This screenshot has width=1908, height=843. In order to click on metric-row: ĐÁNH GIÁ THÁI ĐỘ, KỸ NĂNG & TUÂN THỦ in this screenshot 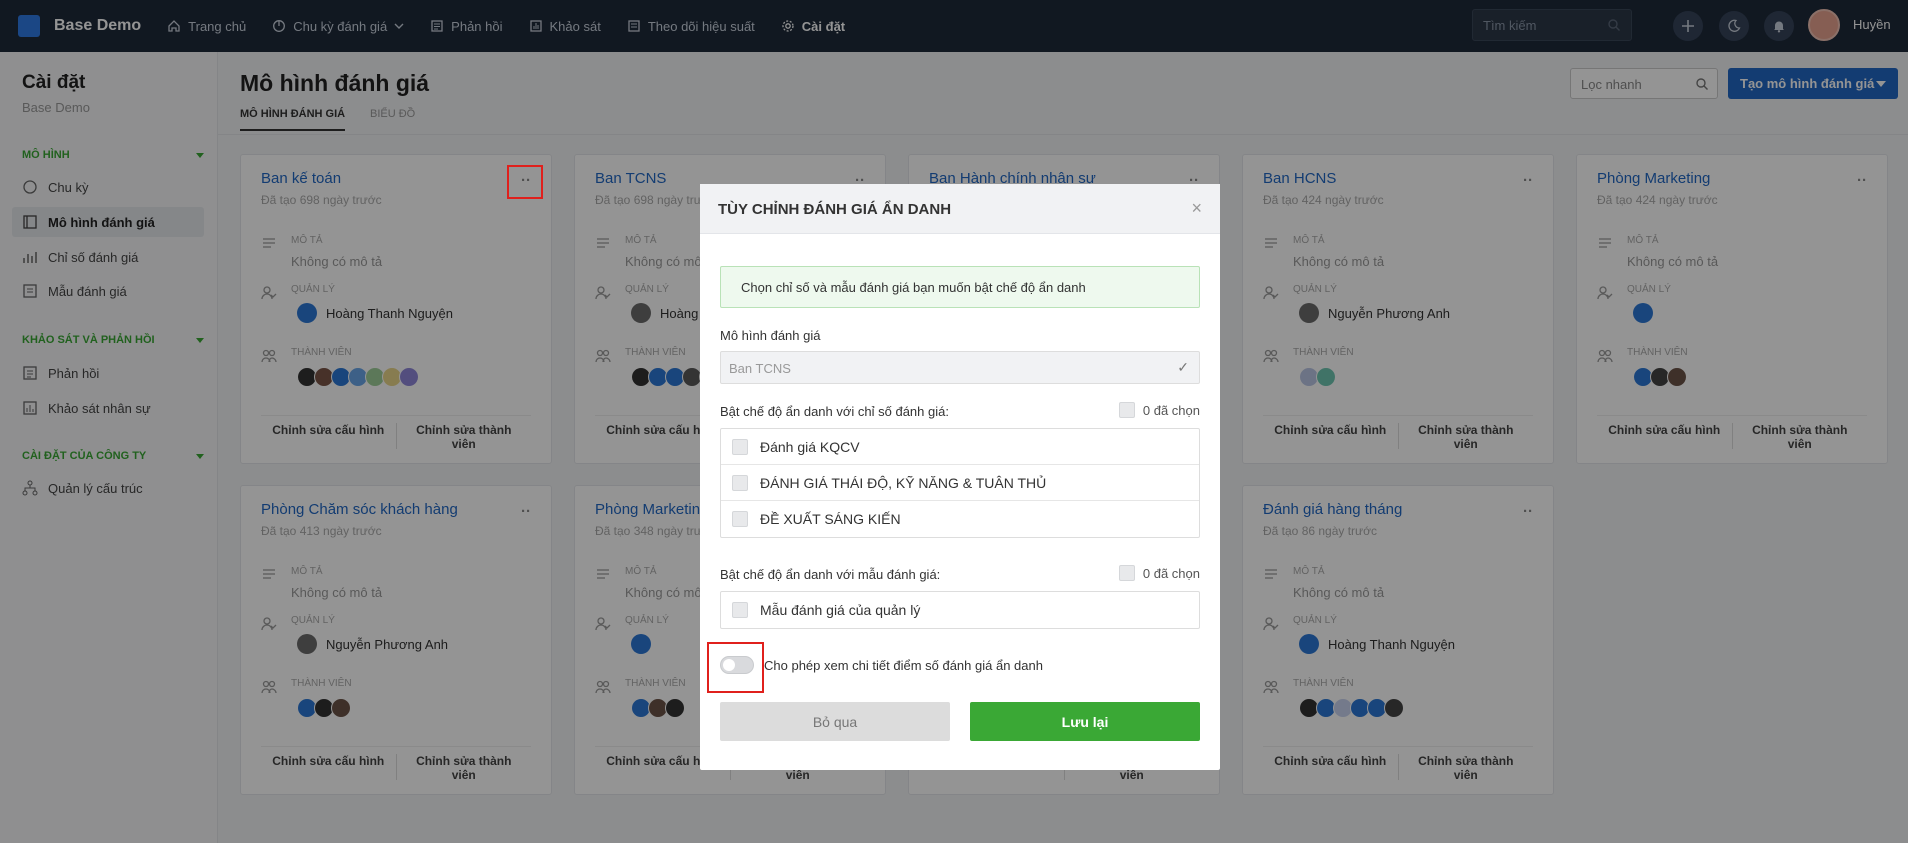, I will do `click(960, 483)`.